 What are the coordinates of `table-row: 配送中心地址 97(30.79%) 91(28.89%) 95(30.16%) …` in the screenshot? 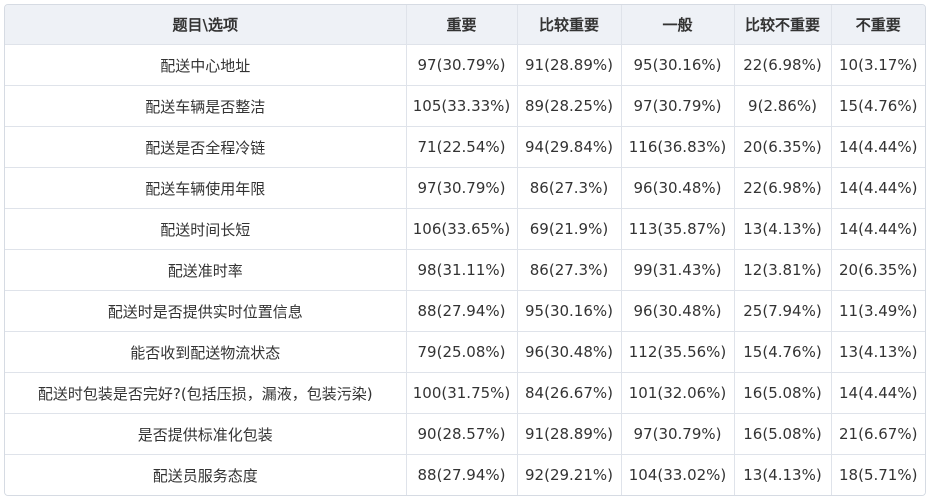 It's located at (465, 65).